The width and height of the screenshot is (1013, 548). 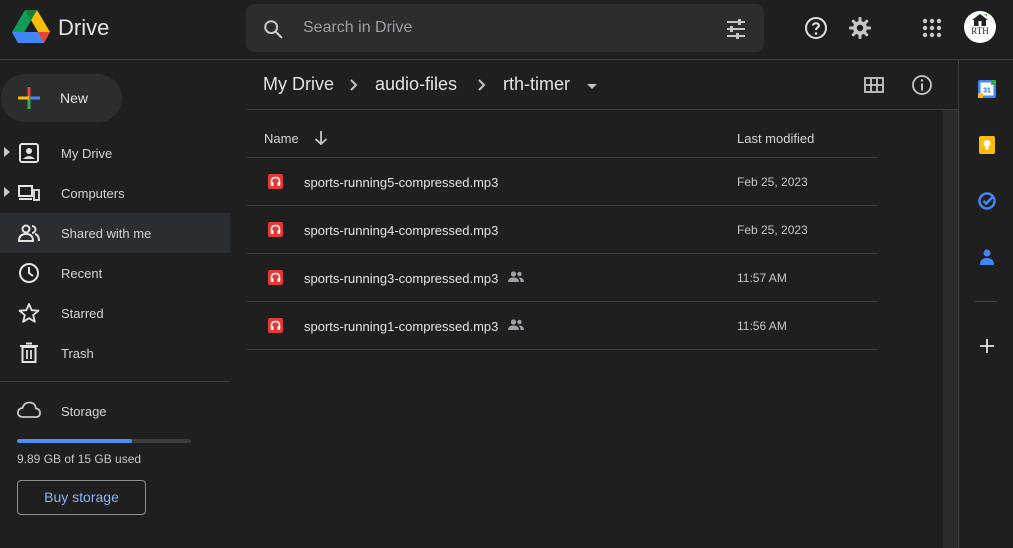 What do you see at coordinates (987, 201) in the screenshot?
I see `tasks-icon` at bounding box center [987, 201].